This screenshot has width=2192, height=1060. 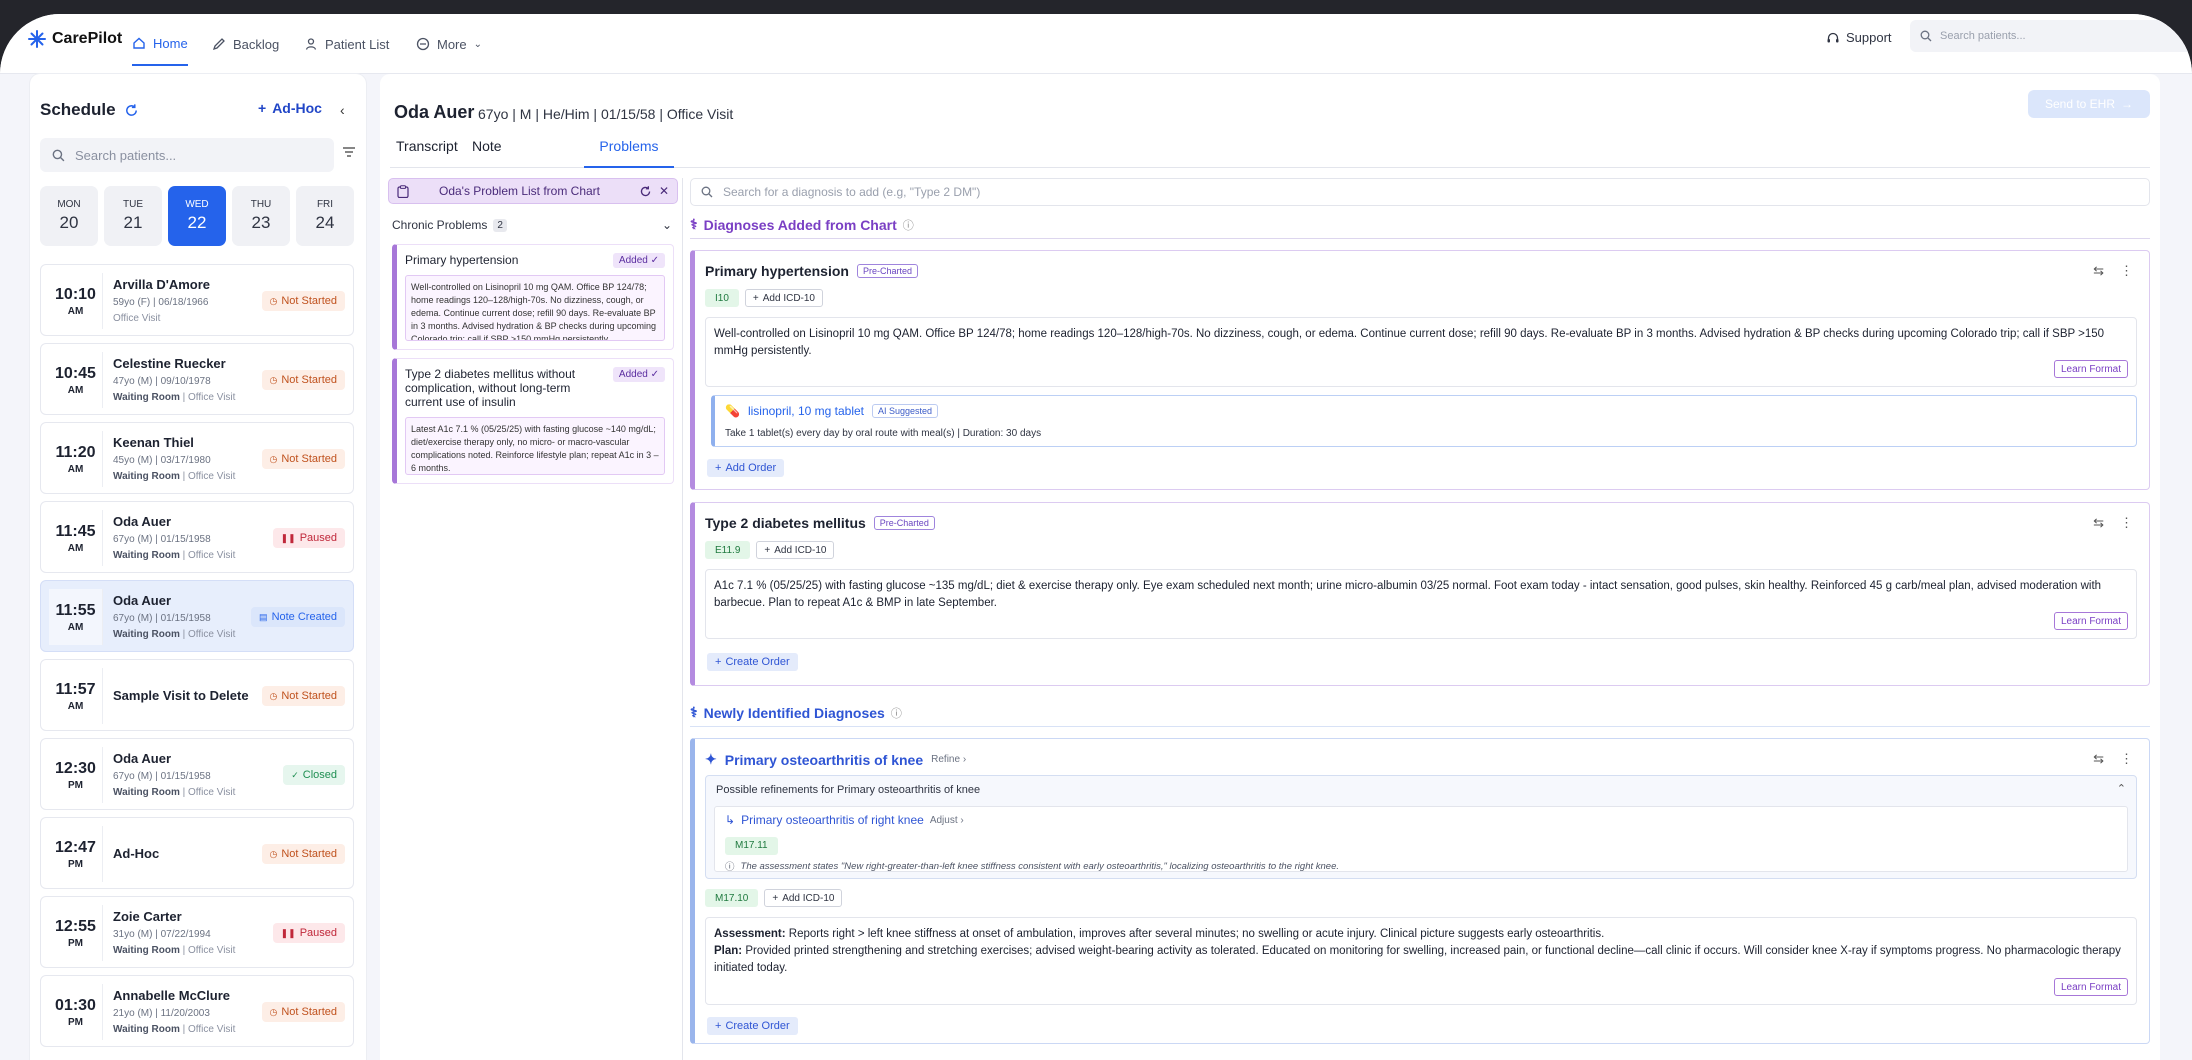 What do you see at coordinates (197, 853) in the screenshot?
I see `appointment-item: 12:47 PM Ad-Hoc ◷ Not Started` at bounding box center [197, 853].